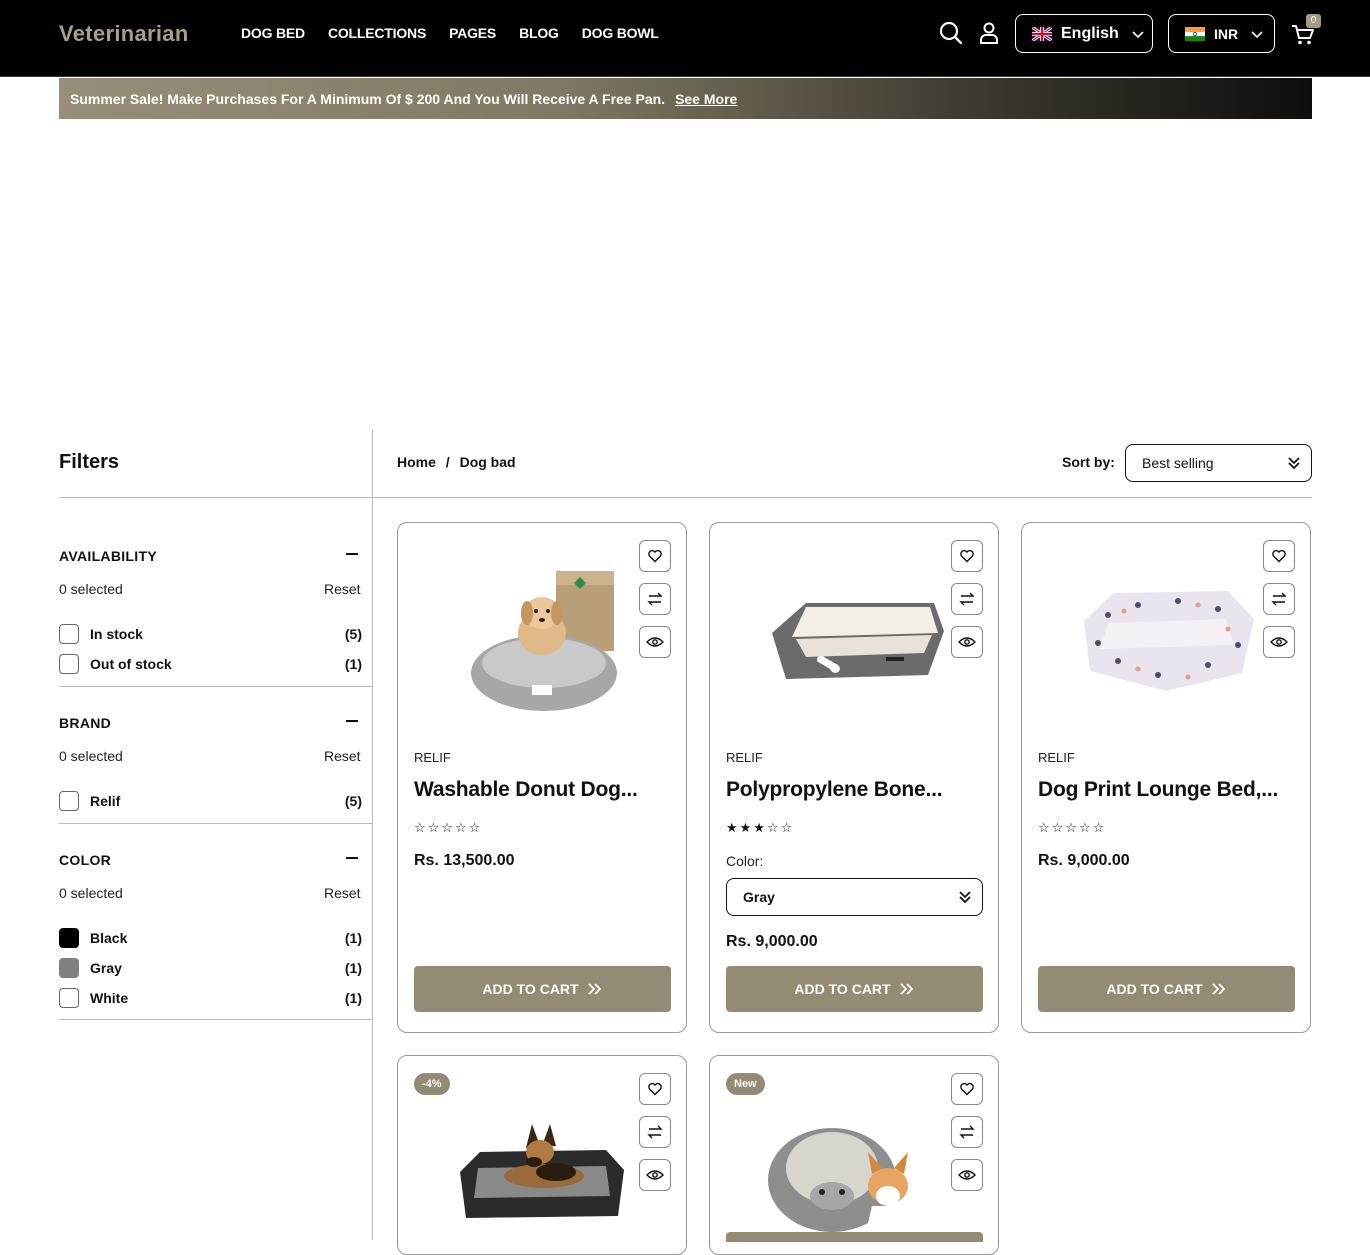 This screenshot has width=1370, height=1255. I want to click on filter-availability-title: AVAILABILITY, so click(108, 556).